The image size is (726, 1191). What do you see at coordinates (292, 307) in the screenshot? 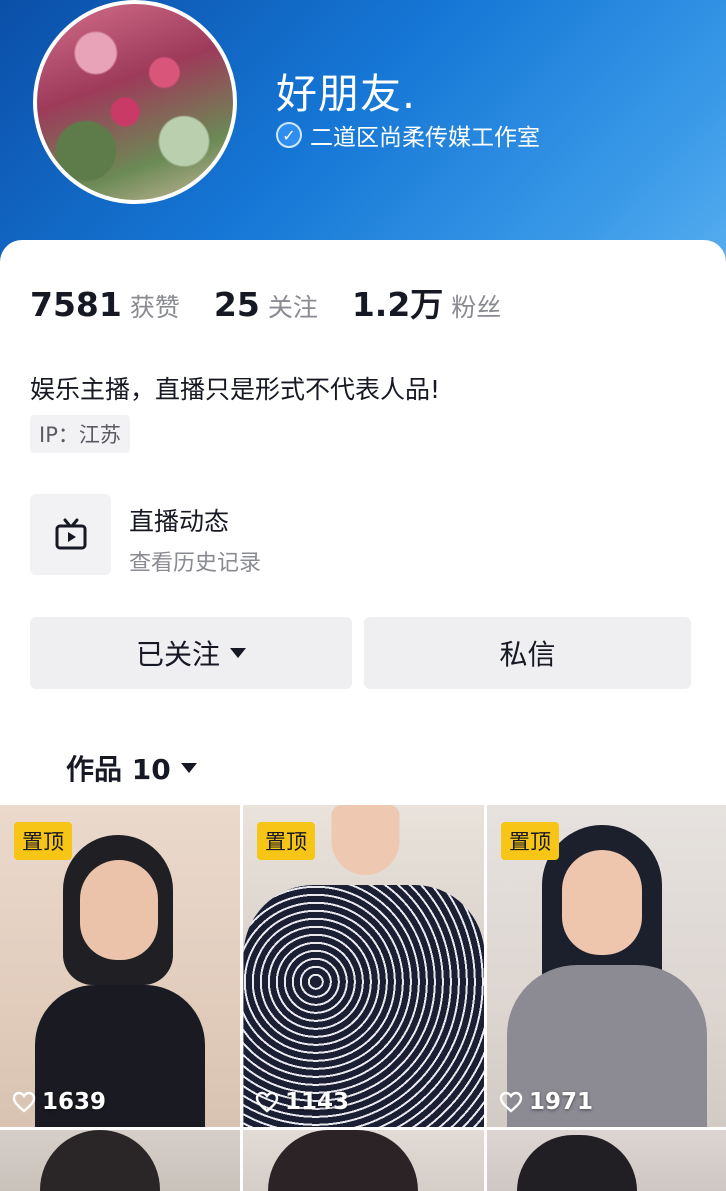
I see `stat-following-label: 关注` at bounding box center [292, 307].